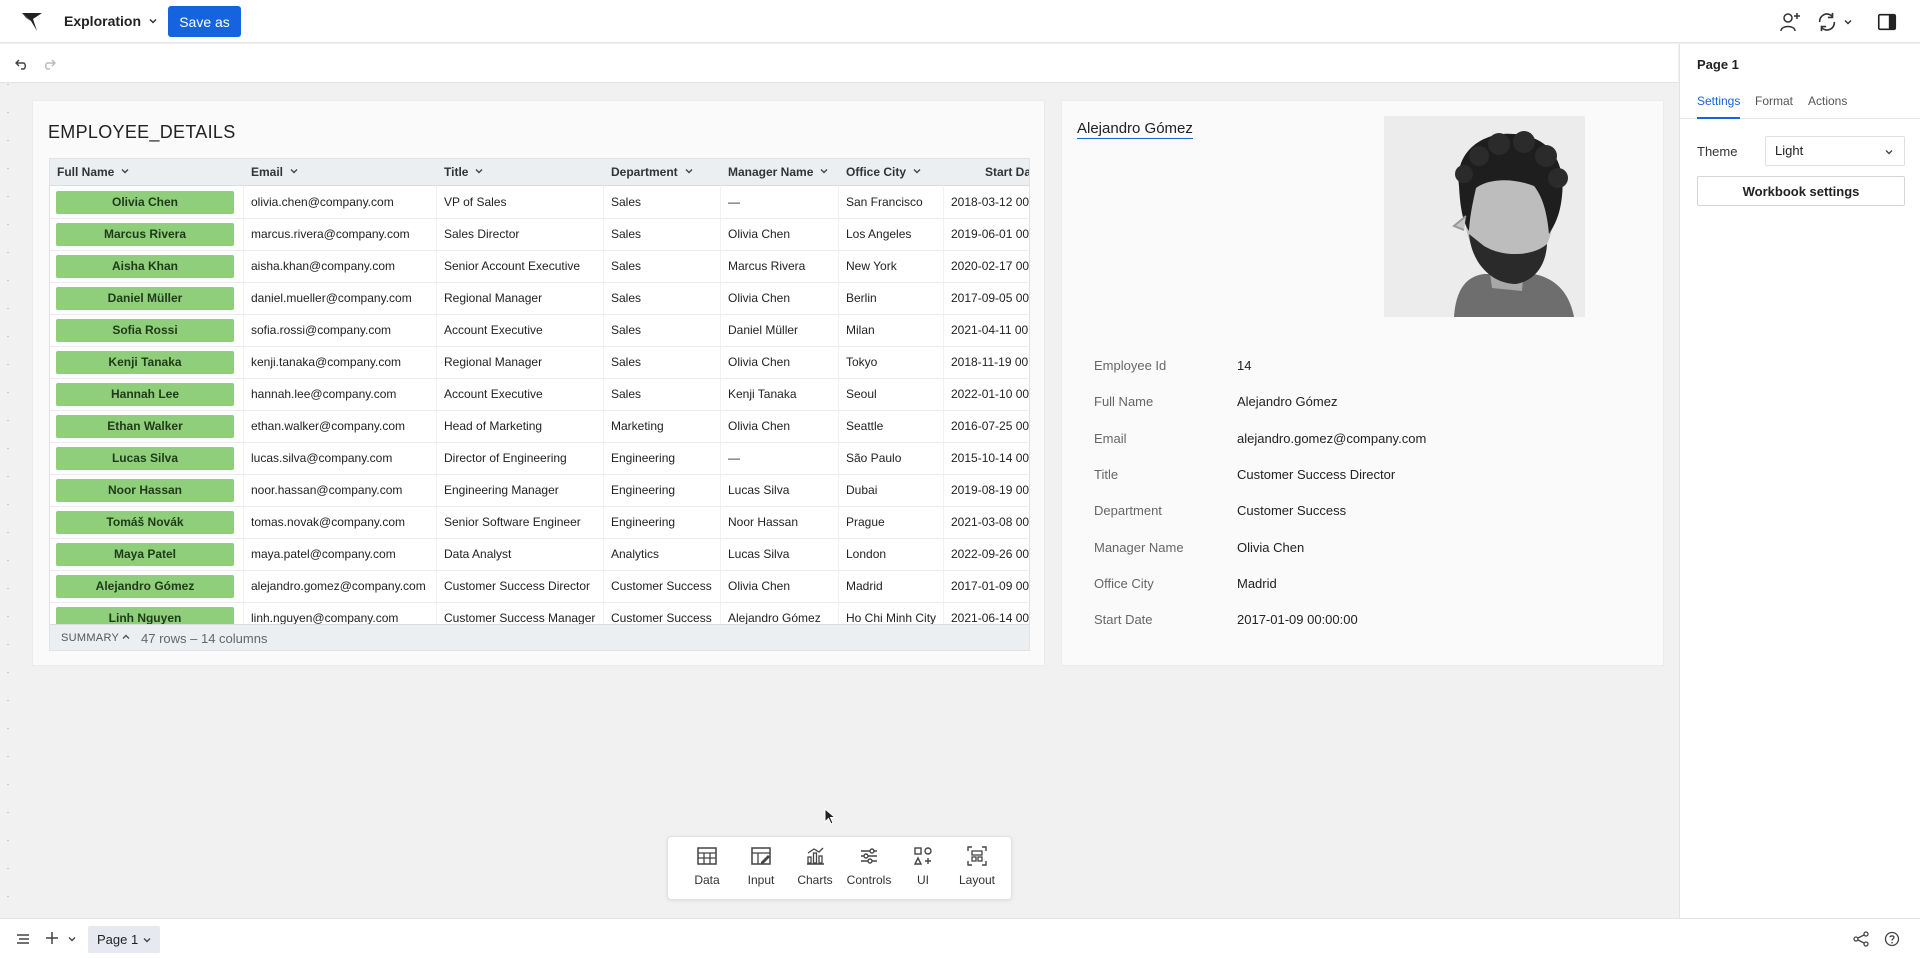 The image size is (1920, 958). Describe the element at coordinates (340, 491) in the screenshot. I see `cell-email: noor.hassan@company.com` at that location.